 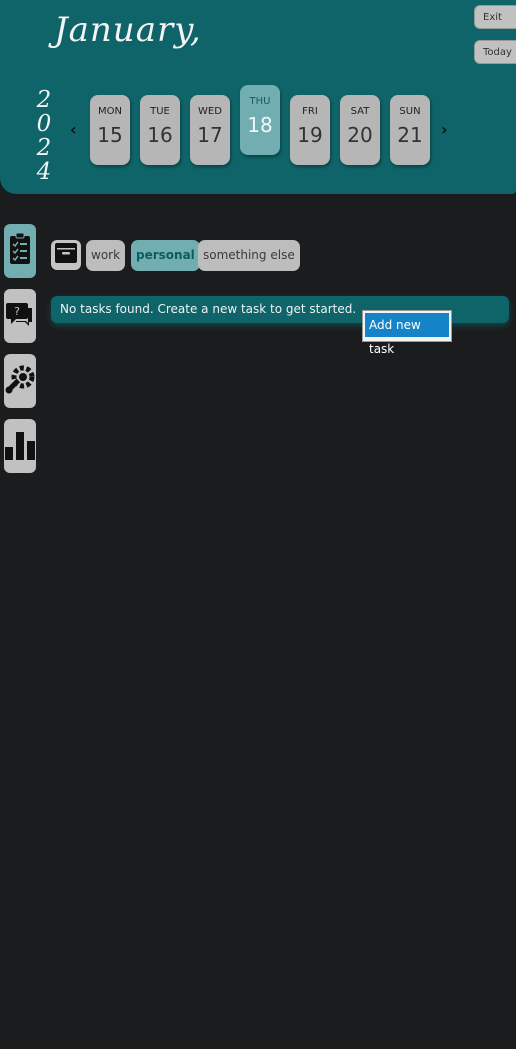 I want to click on year-label: 2 0 2 4, so click(x=44, y=136).